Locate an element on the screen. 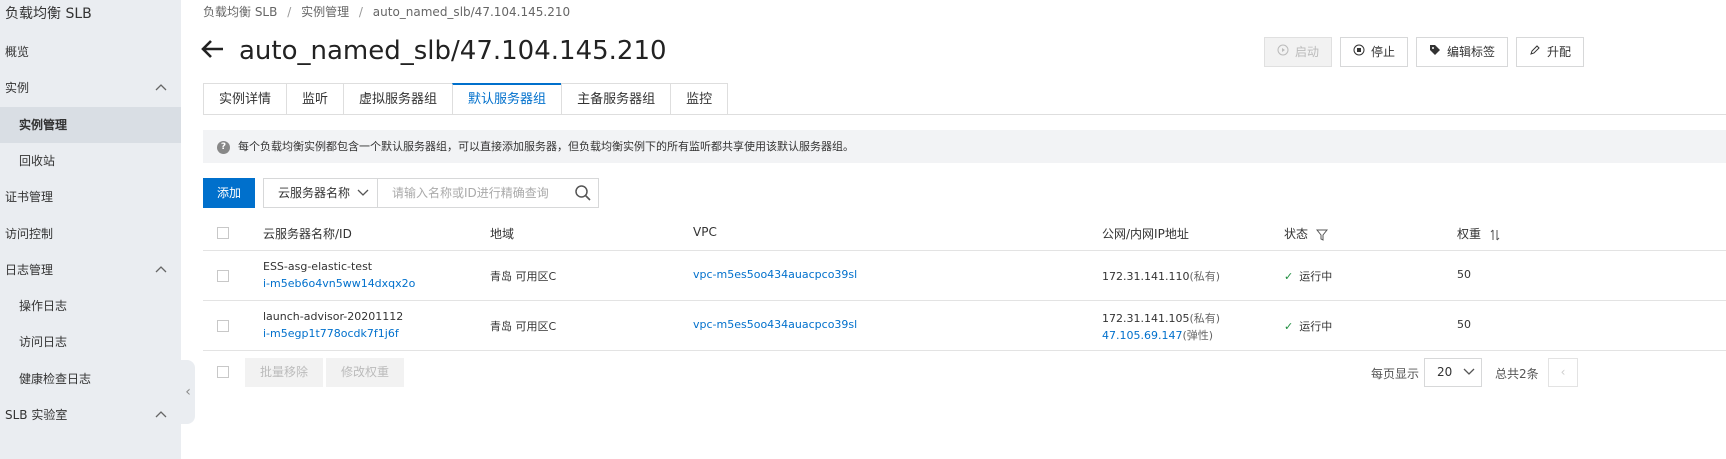  toolbar: 添加 云服务器名称 is located at coordinates (401, 193).